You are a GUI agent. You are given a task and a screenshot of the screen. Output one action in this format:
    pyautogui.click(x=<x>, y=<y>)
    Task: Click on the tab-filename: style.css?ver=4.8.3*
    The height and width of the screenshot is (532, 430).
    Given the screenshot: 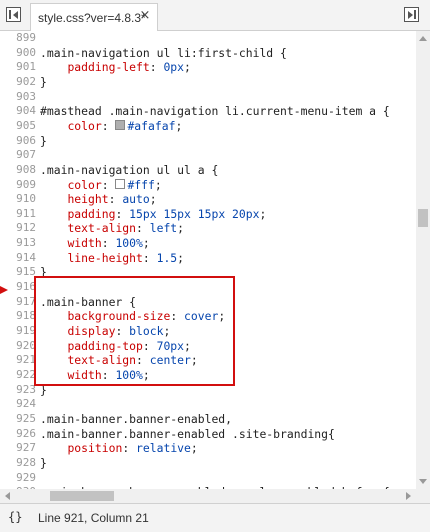 What is the action you would take?
    pyautogui.click(x=92, y=17)
    